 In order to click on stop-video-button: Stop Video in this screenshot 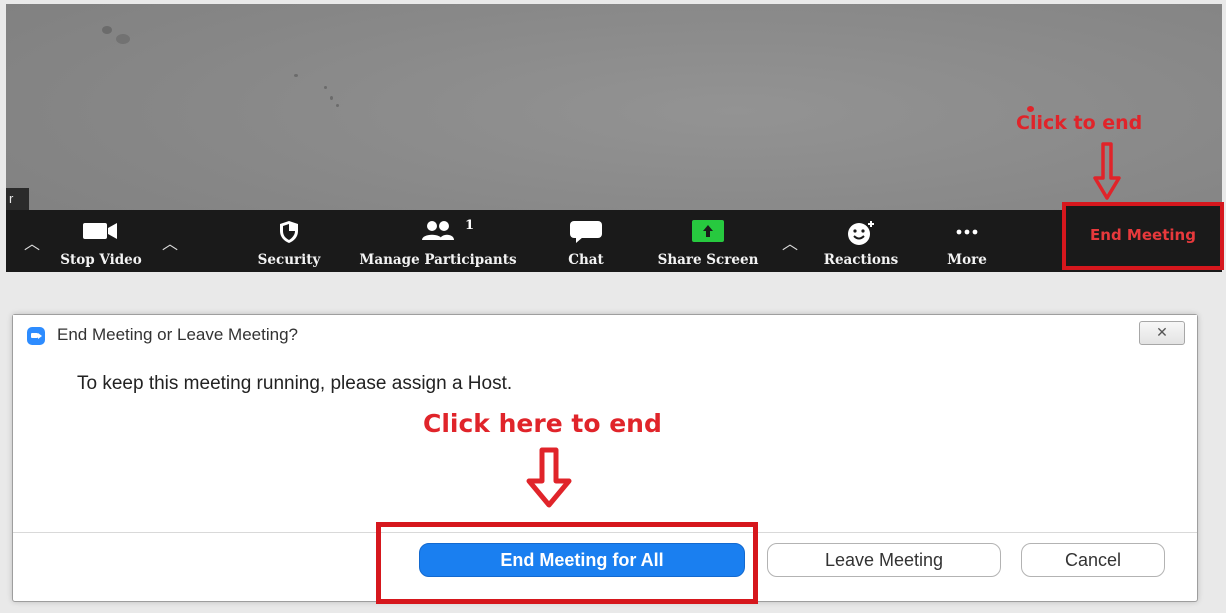, I will do `click(101, 241)`.